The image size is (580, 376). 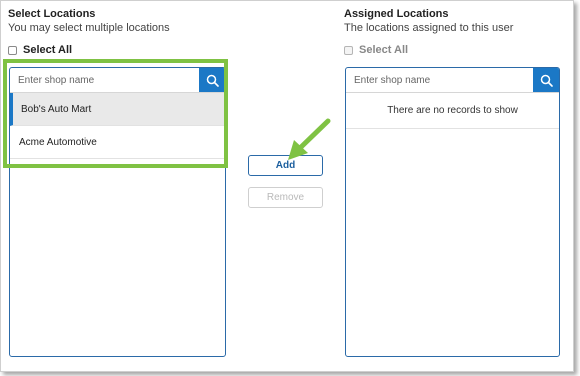 I want to click on left-panel-title: Select Locations, so click(x=52, y=14).